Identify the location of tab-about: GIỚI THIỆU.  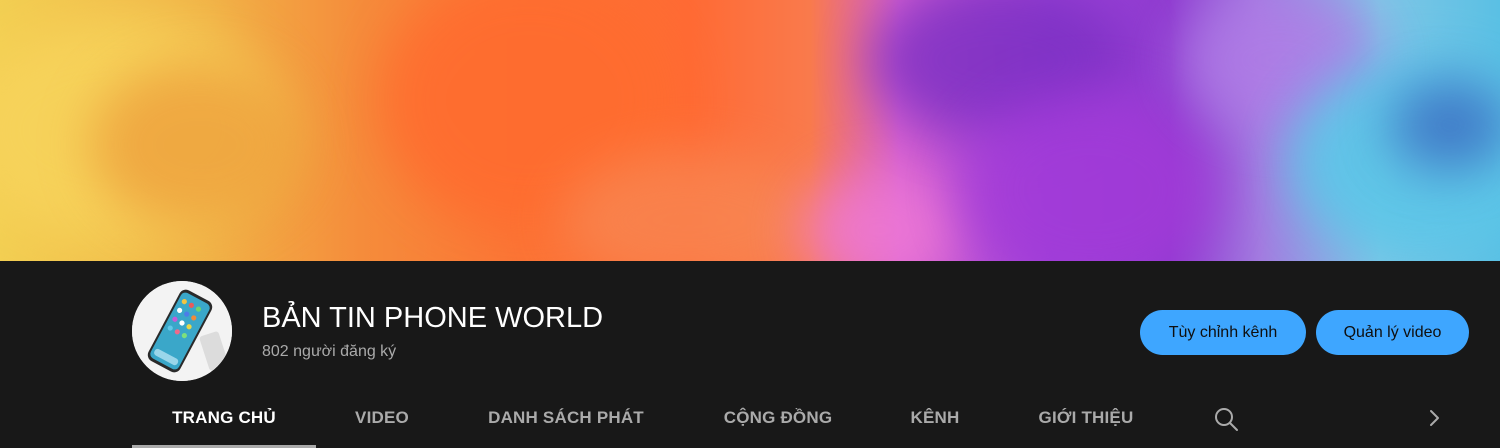
(1086, 417).